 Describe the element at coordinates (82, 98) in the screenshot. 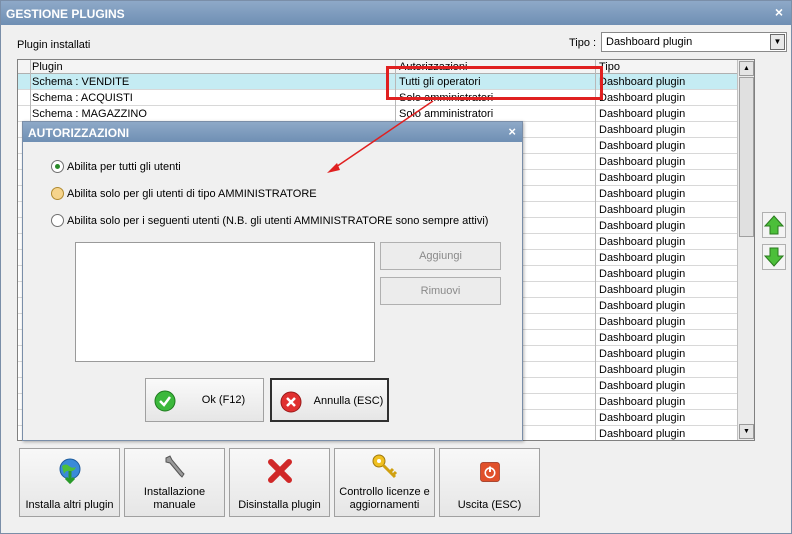

I see `cell-plugin: Schema : ACQUISTI` at that location.